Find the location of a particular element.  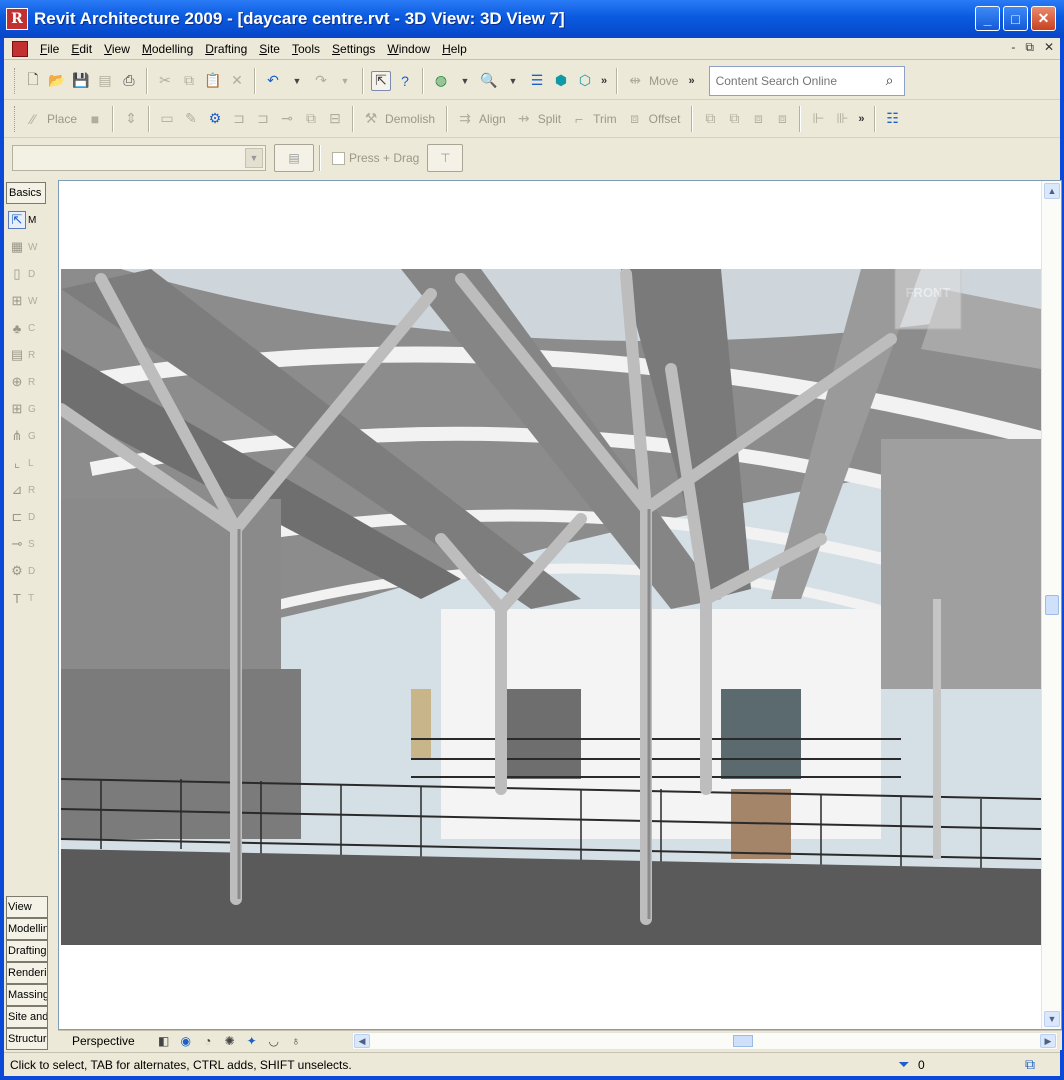

basics-tab: Basics is located at coordinates (26, 193).